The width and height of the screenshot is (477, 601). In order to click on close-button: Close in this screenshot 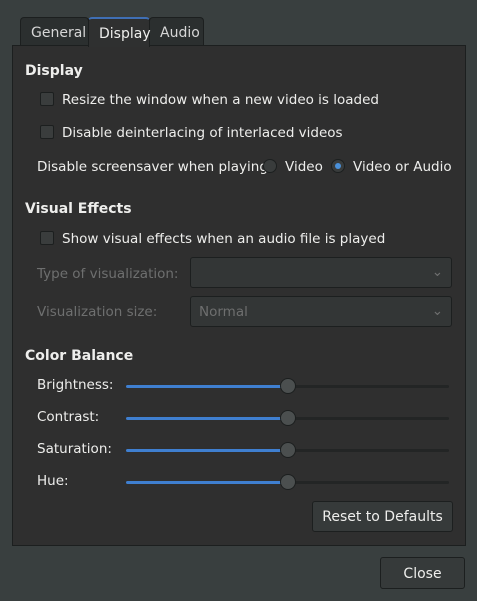, I will do `click(422, 573)`.